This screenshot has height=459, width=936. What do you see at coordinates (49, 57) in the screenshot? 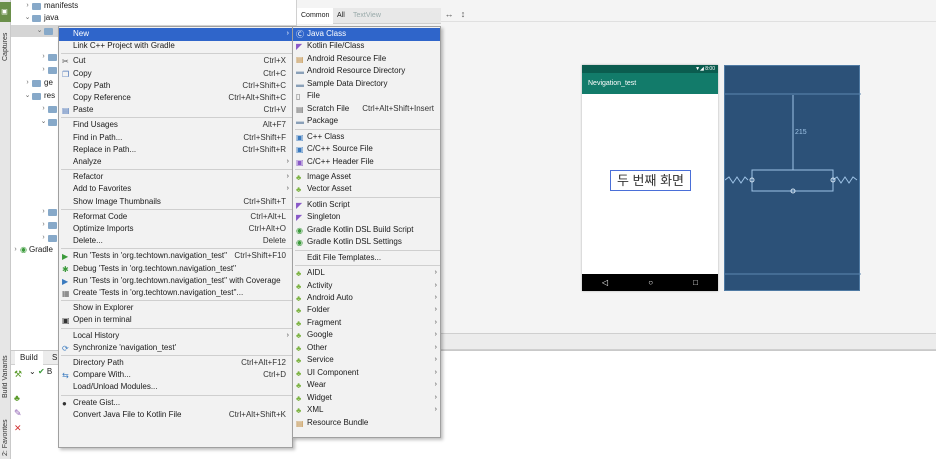
I see `tree-row-package: ›` at bounding box center [49, 57].